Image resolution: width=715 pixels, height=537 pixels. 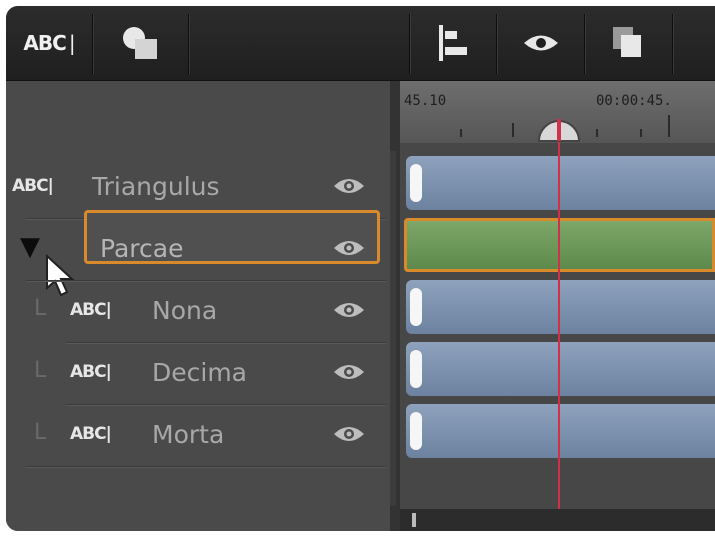 I want to click on layer-row-nona: L ABC| Nona, so click(x=198, y=311).